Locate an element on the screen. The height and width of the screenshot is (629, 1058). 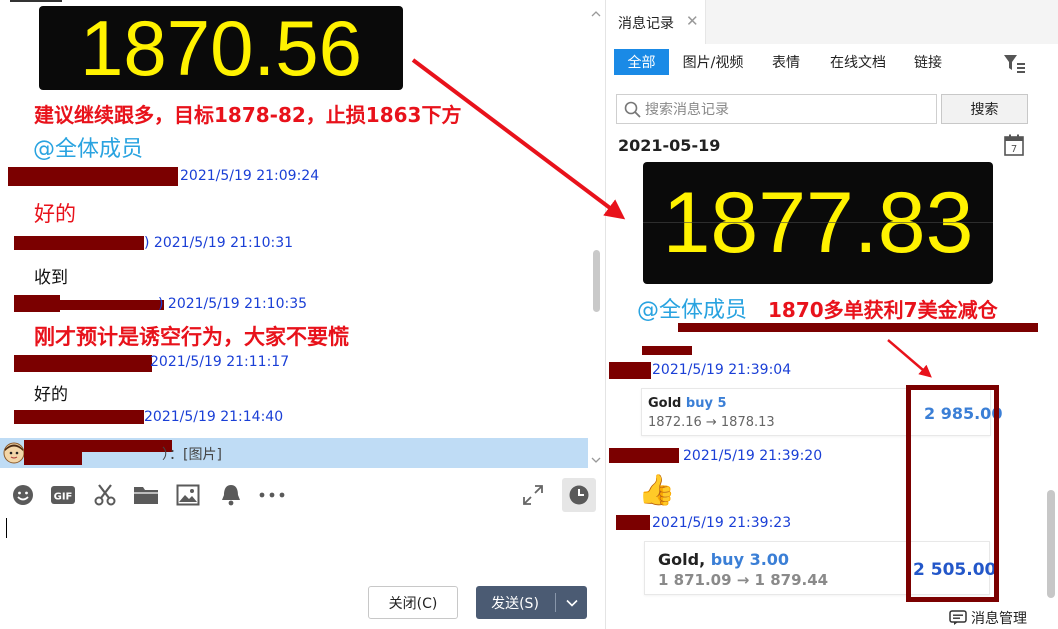
image-icon is located at coordinates (188, 495).